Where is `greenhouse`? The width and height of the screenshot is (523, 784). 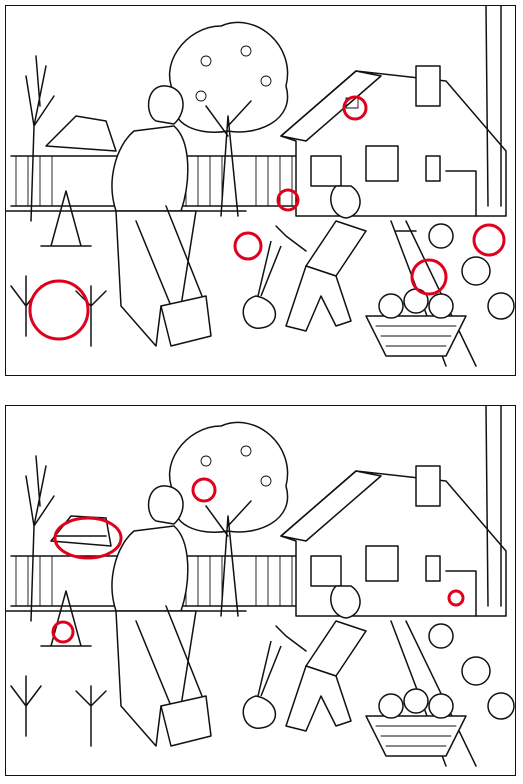 greenhouse is located at coordinates (81, 133).